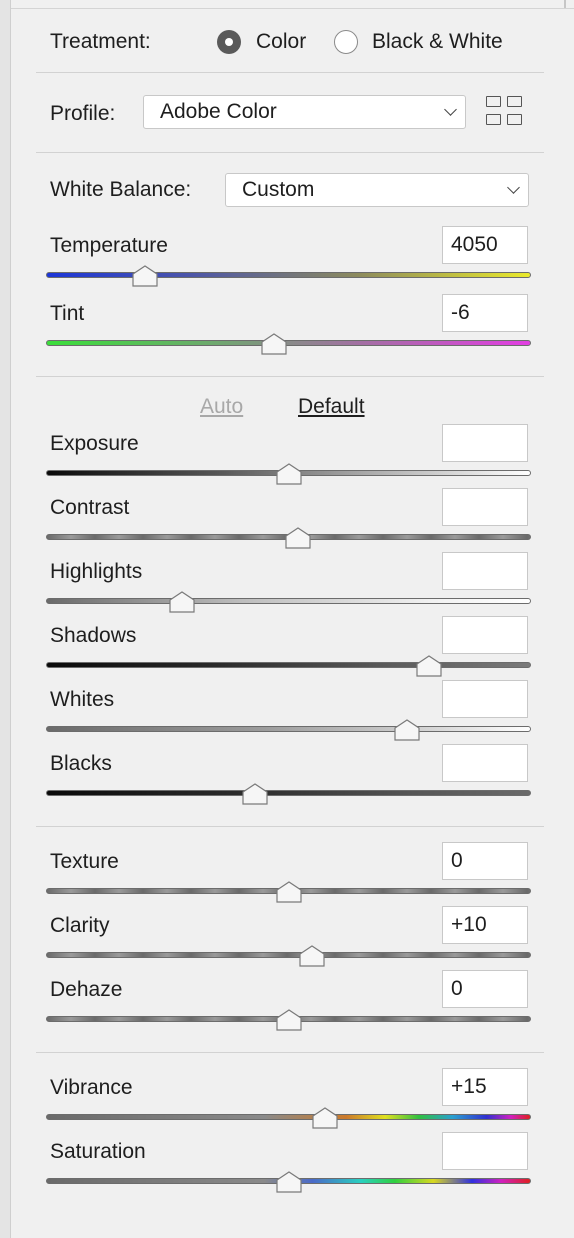 The width and height of the screenshot is (574, 1238). What do you see at coordinates (288, 892) in the screenshot?
I see `texture-slider-thumb` at bounding box center [288, 892].